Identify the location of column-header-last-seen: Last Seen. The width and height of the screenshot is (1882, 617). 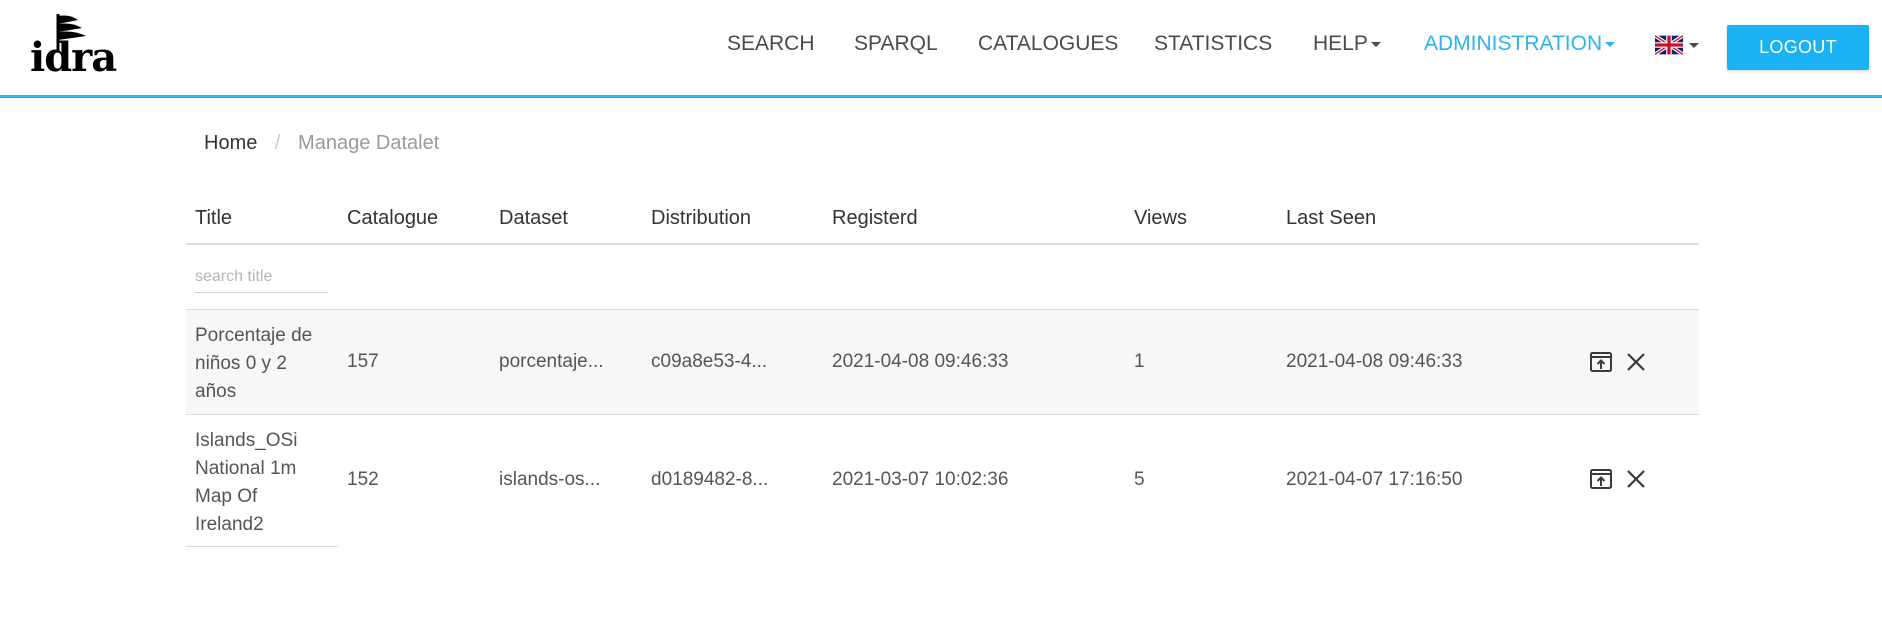
(1331, 218).